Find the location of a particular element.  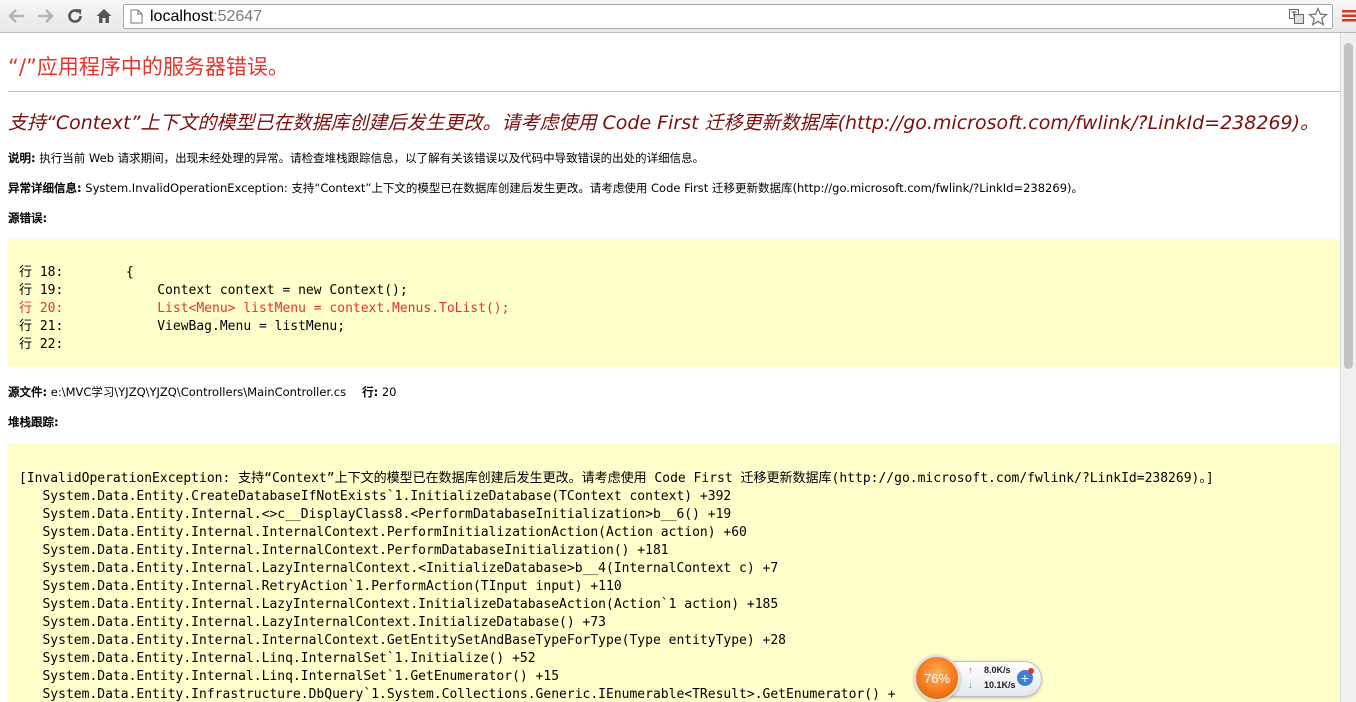

menu-icon is located at coordinates (1349, 16).